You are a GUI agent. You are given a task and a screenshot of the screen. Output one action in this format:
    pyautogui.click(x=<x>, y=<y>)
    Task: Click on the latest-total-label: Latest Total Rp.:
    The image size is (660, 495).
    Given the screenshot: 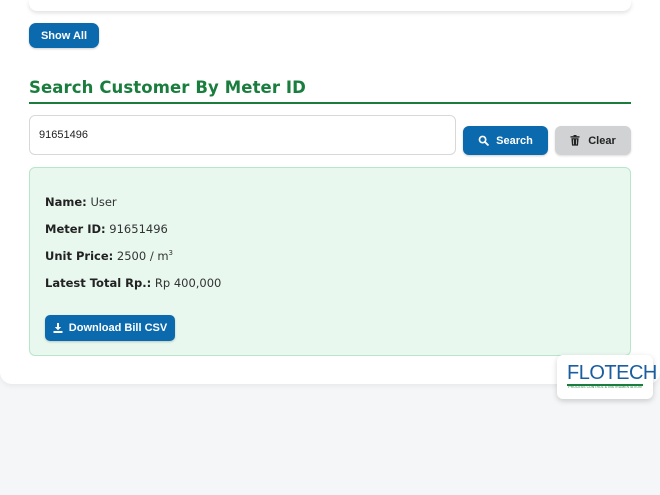 What is the action you would take?
    pyautogui.click(x=98, y=283)
    